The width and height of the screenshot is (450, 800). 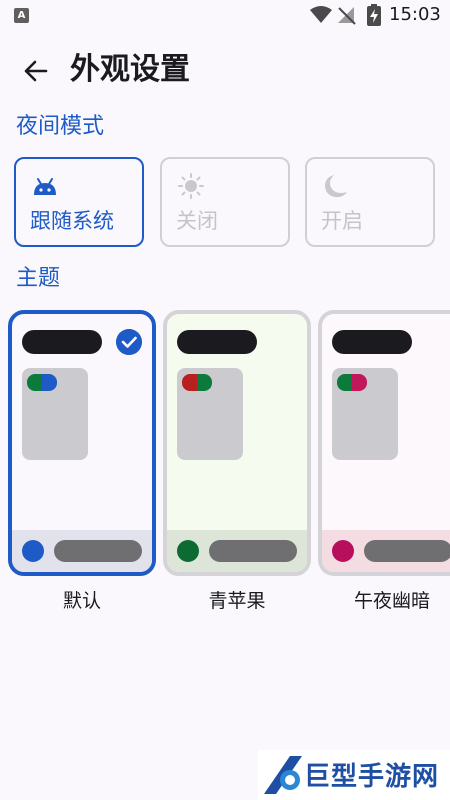 What do you see at coordinates (415, 14) in the screenshot?
I see `status-time: 15:03` at bounding box center [415, 14].